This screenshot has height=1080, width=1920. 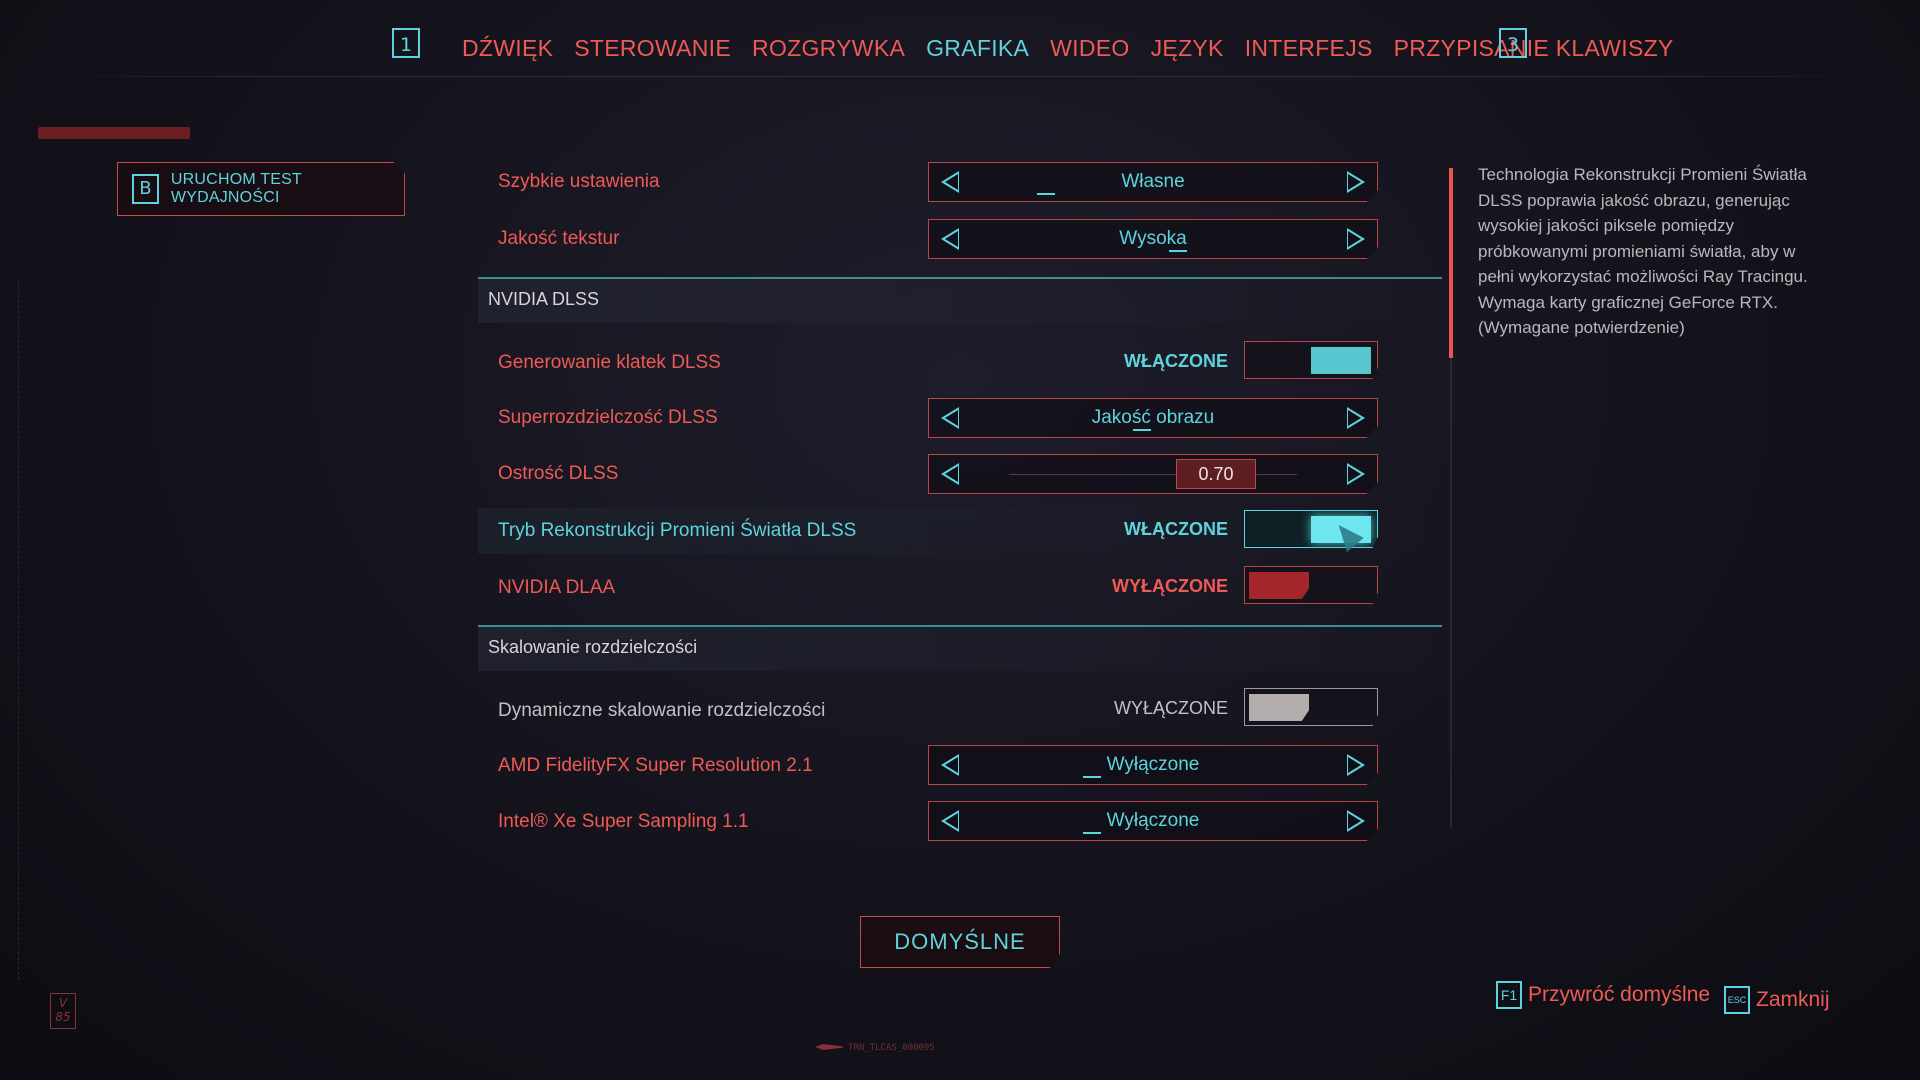 I want to click on texture-quality-value: Wysoka, so click(x=1153, y=238).